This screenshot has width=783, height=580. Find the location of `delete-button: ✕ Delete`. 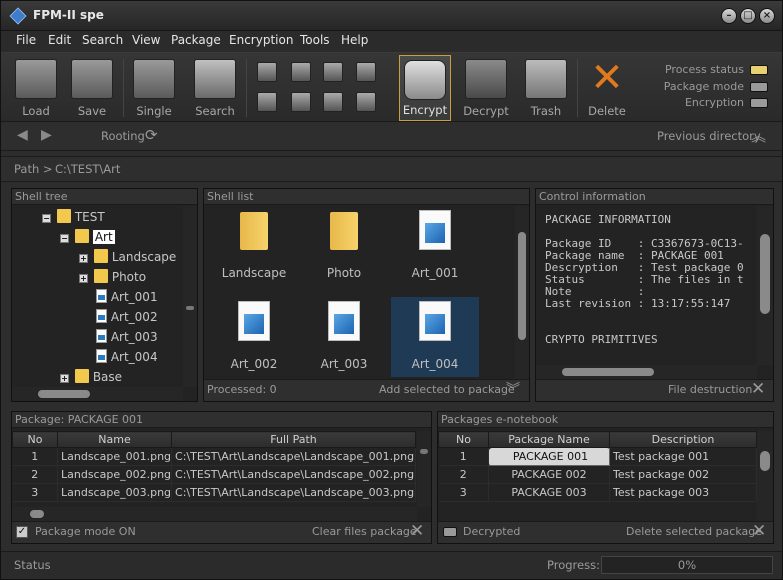

delete-button: ✕ Delete is located at coordinates (607, 88).